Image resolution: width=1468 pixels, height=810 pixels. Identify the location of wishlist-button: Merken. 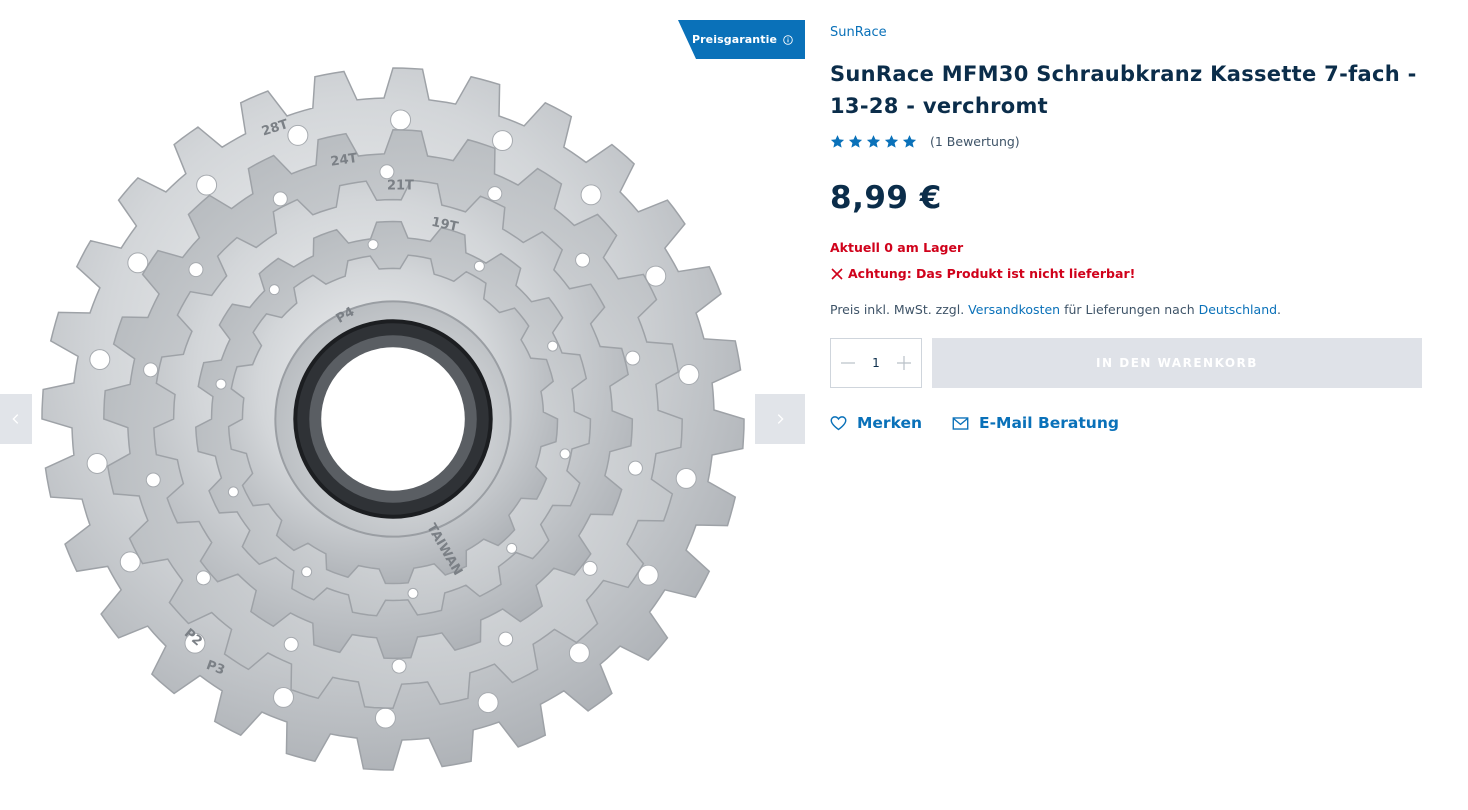
(876, 423).